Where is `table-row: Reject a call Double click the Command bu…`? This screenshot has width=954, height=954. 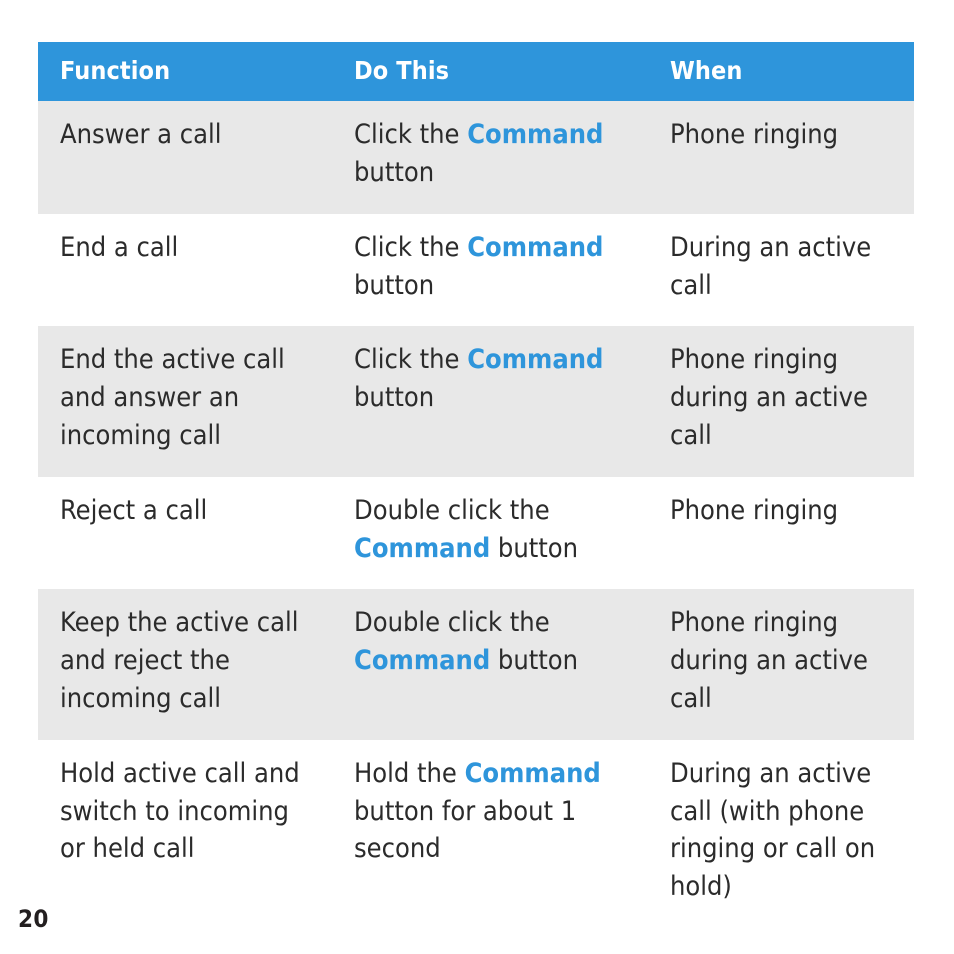 table-row: Reject a call Double click the Command bu… is located at coordinates (476, 533).